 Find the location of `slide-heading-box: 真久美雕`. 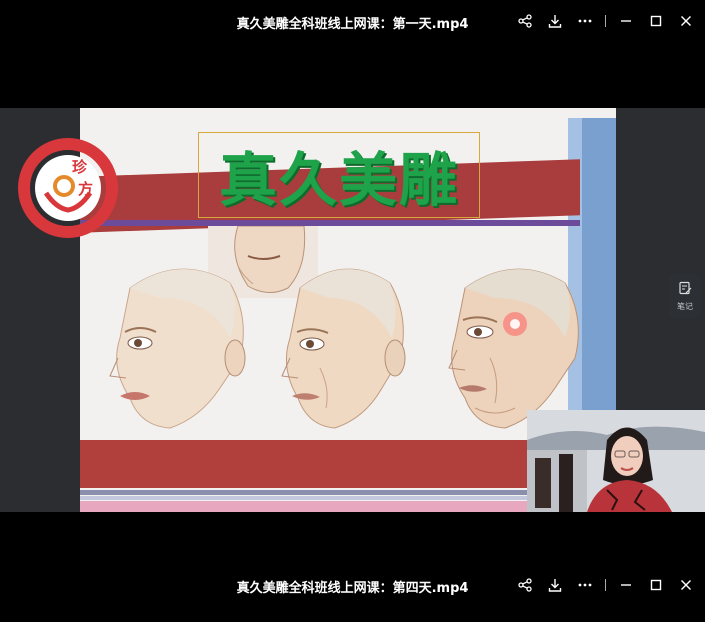

slide-heading-box: 真久美雕 is located at coordinates (339, 175).